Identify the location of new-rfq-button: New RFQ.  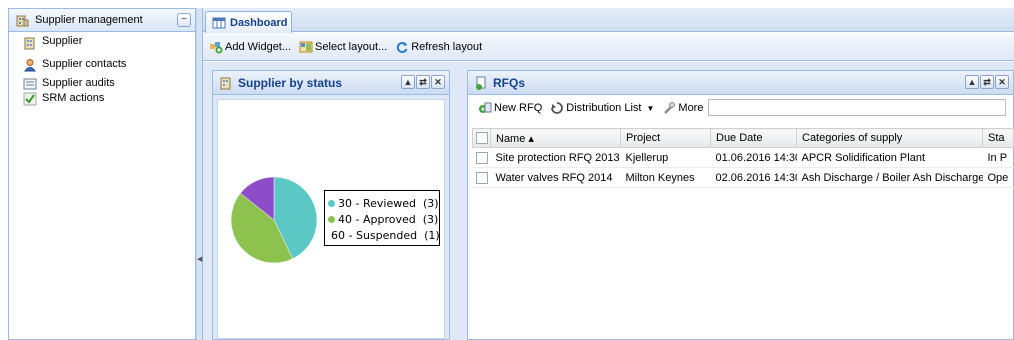
(510, 108).